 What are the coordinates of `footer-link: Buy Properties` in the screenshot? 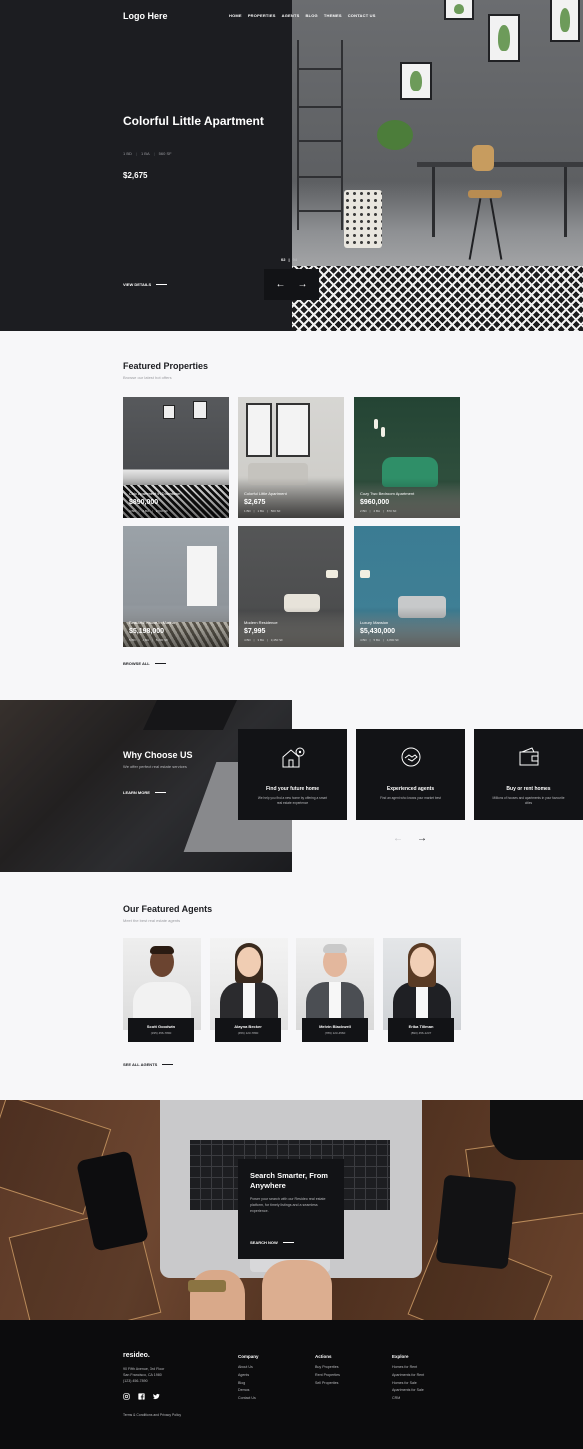 It's located at (327, 1368).